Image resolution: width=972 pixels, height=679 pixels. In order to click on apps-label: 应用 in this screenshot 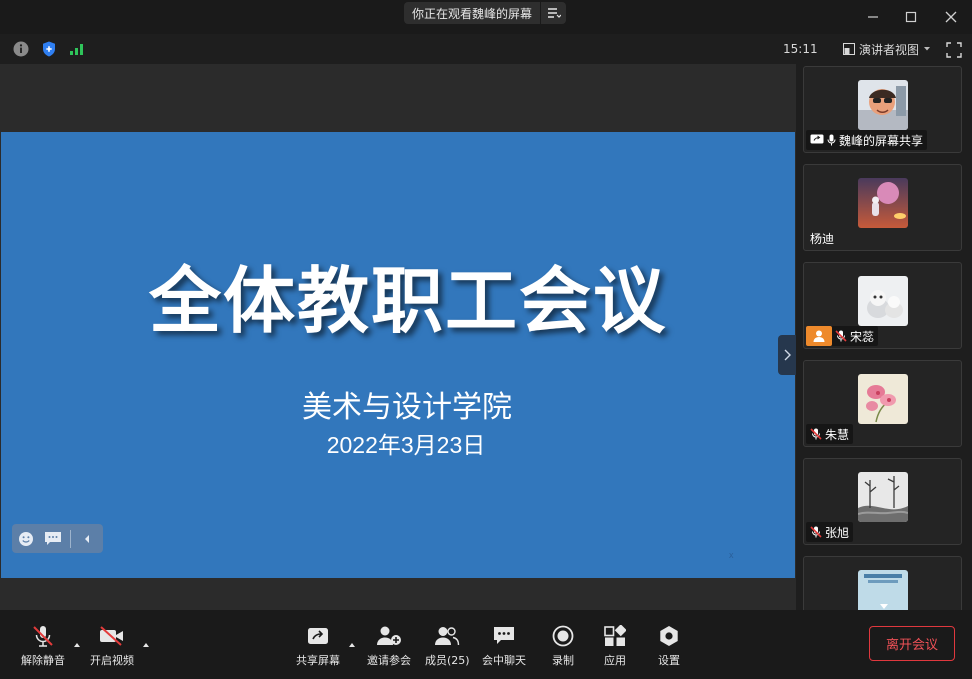, I will do `click(615, 660)`.